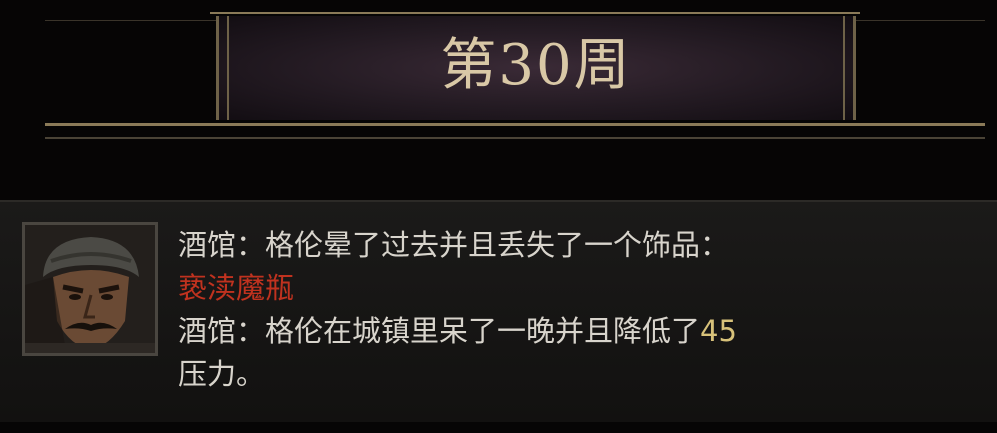 This screenshot has width=997, height=433. I want to click on banner-top-divider, so click(535, 13).